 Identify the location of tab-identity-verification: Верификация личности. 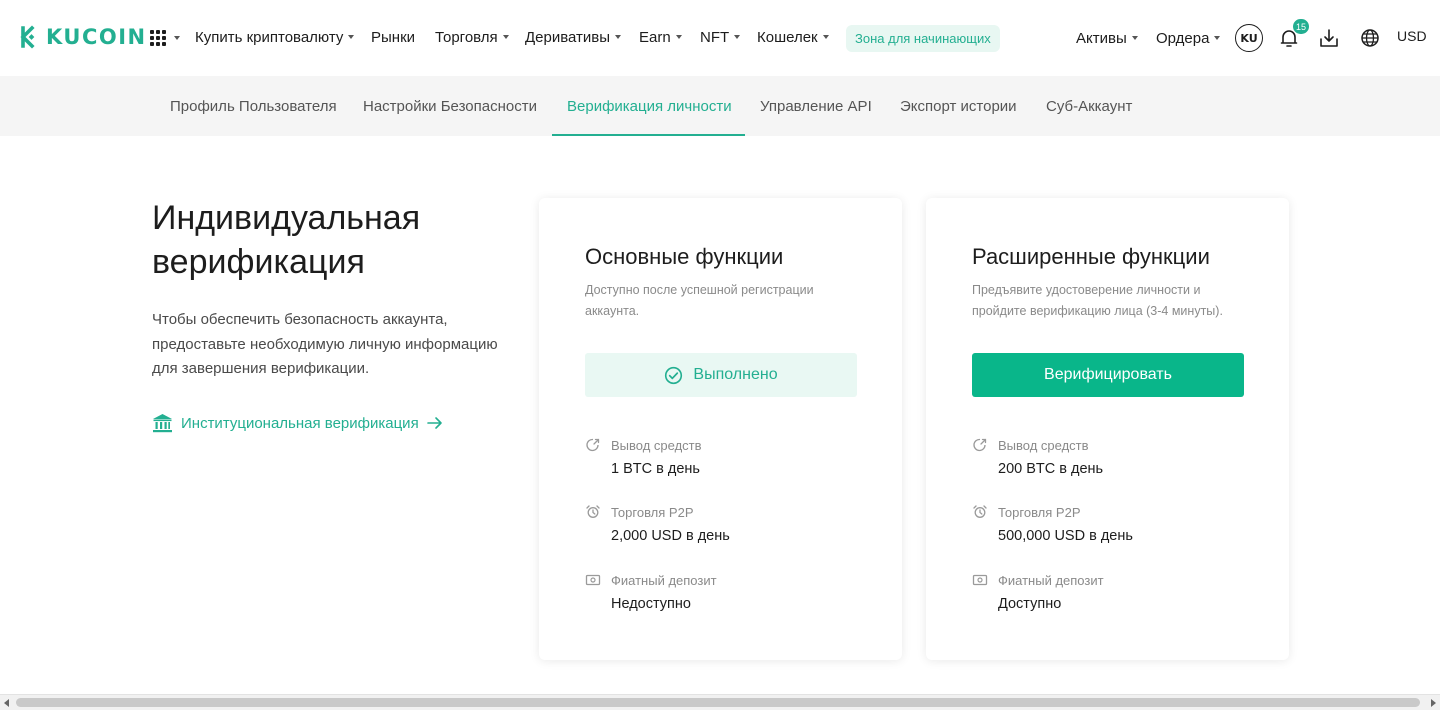
(649, 106).